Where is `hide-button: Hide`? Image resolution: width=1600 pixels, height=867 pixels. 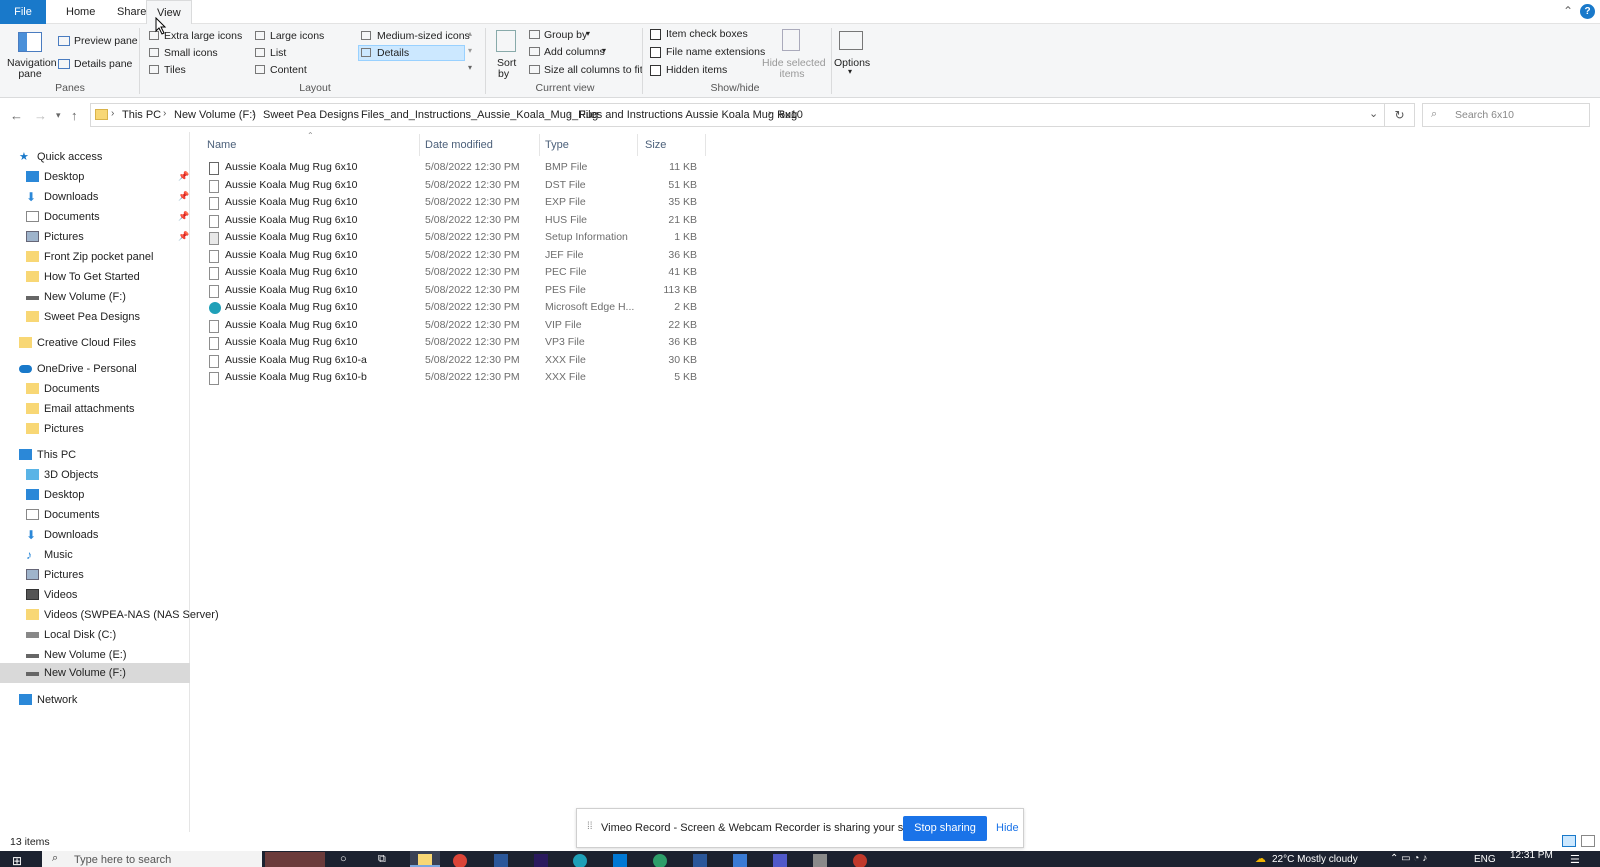
hide-button: Hide is located at coordinates (1007, 828).